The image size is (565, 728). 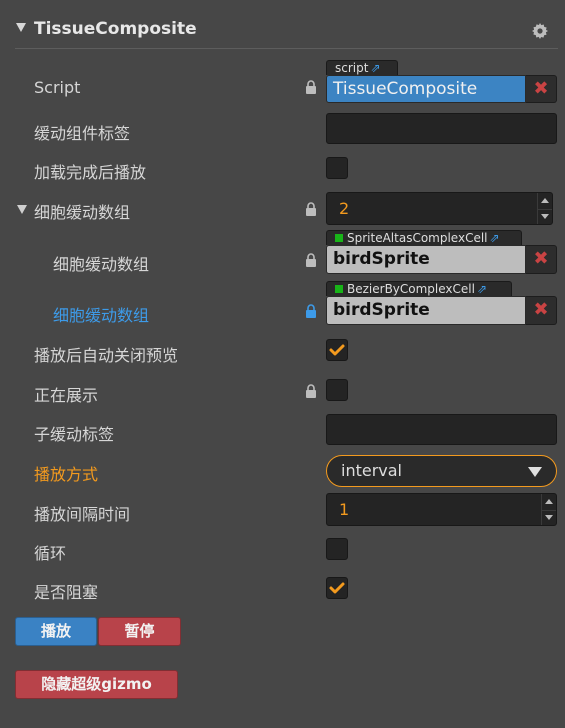 What do you see at coordinates (439, 208) in the screenshot?
I see `cell-array-count-input: 2` at bounding box center [439, 208].